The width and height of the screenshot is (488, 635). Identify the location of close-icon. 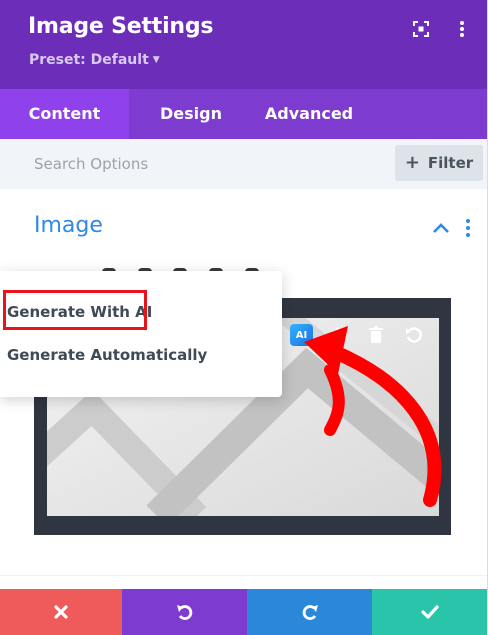
(61, 612).